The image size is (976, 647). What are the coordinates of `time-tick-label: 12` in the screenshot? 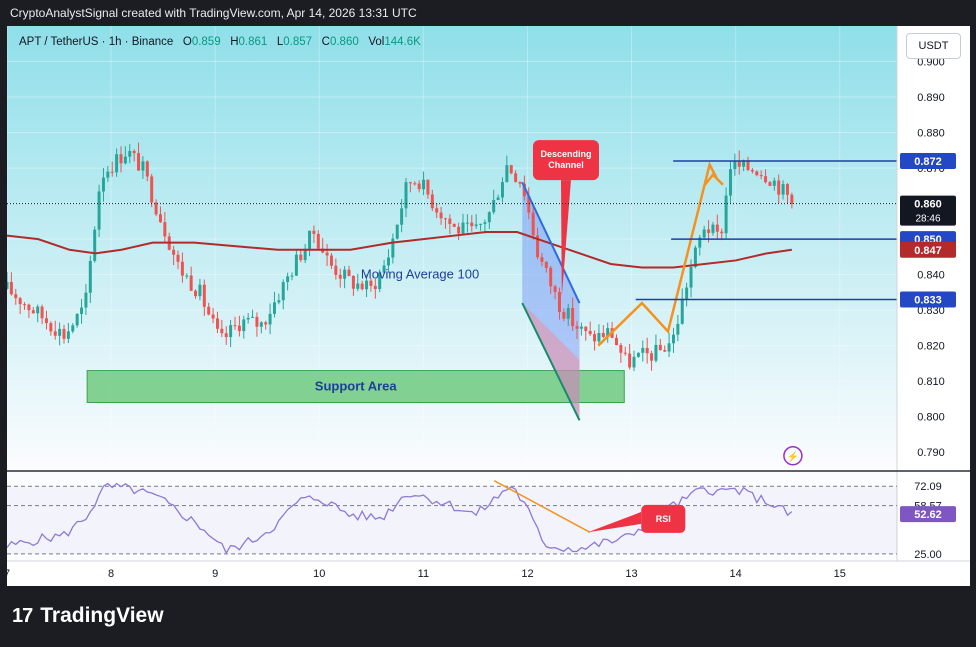 It's located at (527, 574).